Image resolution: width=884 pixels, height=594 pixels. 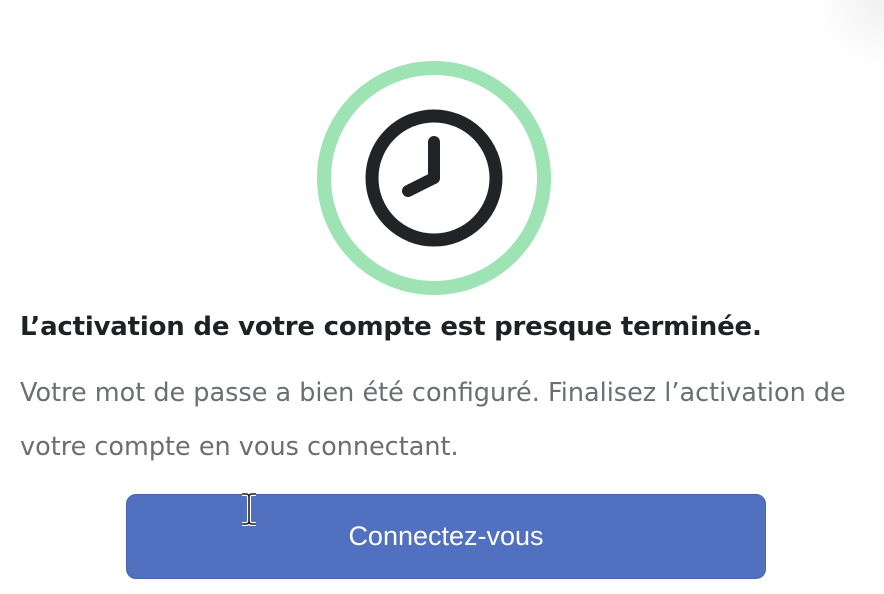 I want to click on status-clock-badge, so click(x=434, y=178).